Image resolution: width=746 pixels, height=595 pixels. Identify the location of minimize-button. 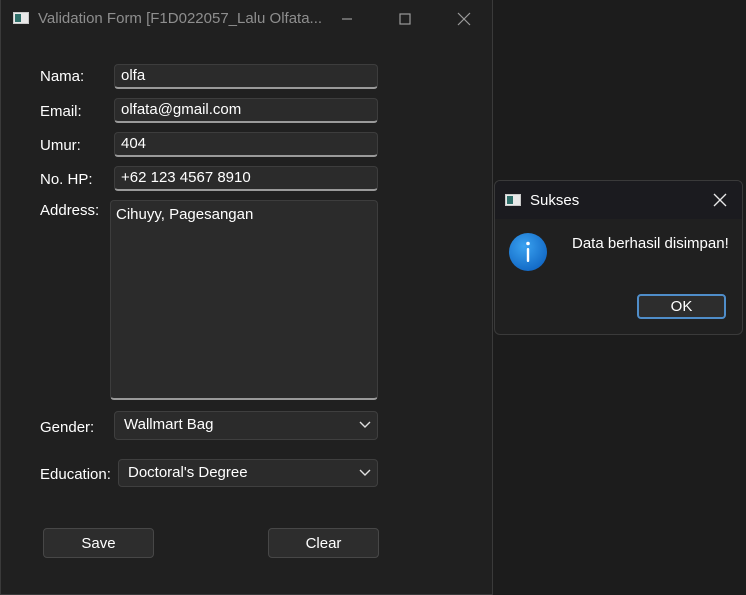
(347, 19).